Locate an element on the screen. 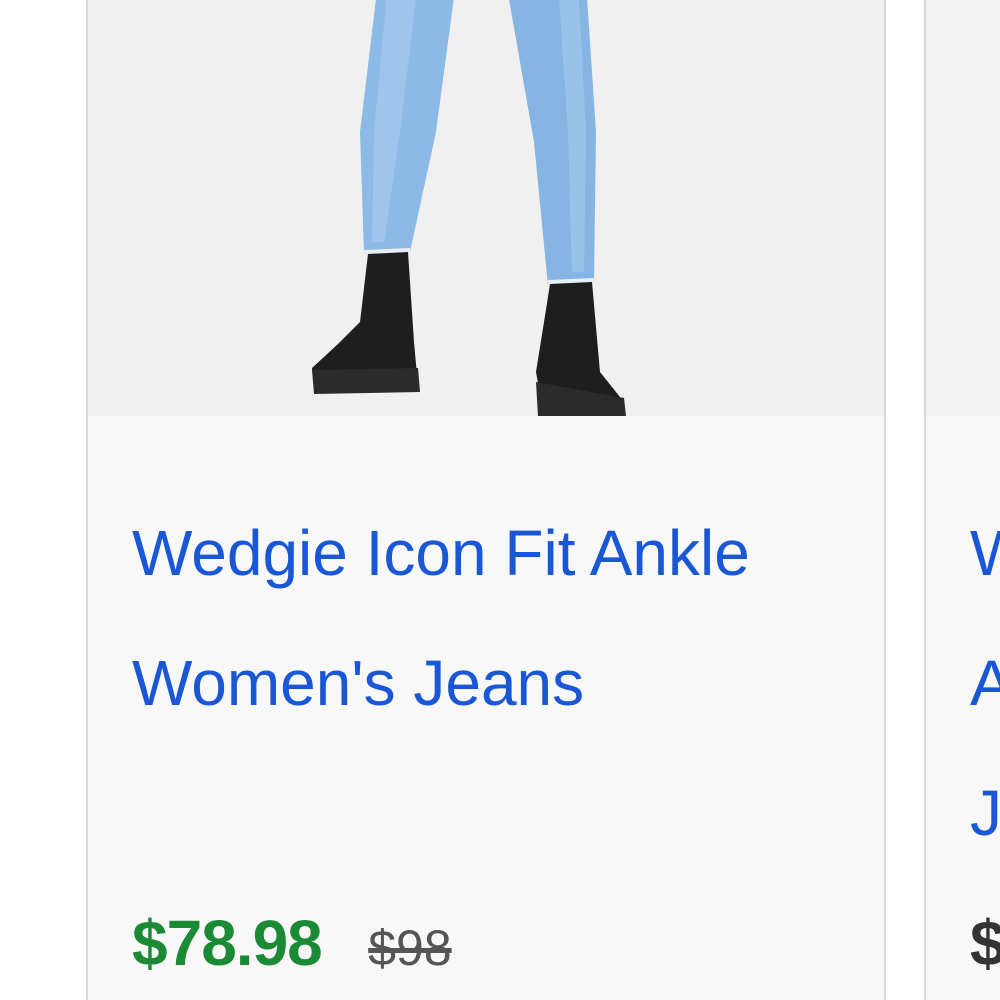  next-product-image is located at coordinates (963, 208).